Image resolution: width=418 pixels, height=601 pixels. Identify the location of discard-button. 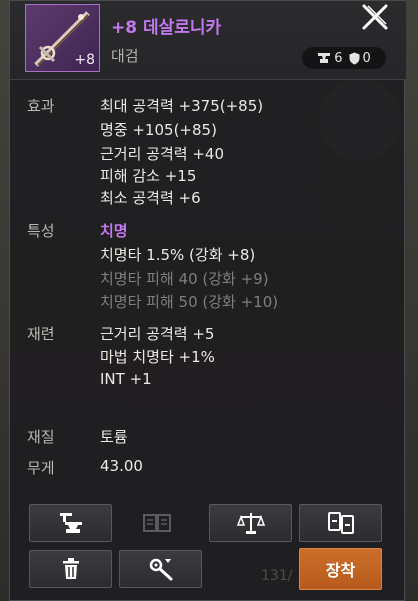
(70, 569).